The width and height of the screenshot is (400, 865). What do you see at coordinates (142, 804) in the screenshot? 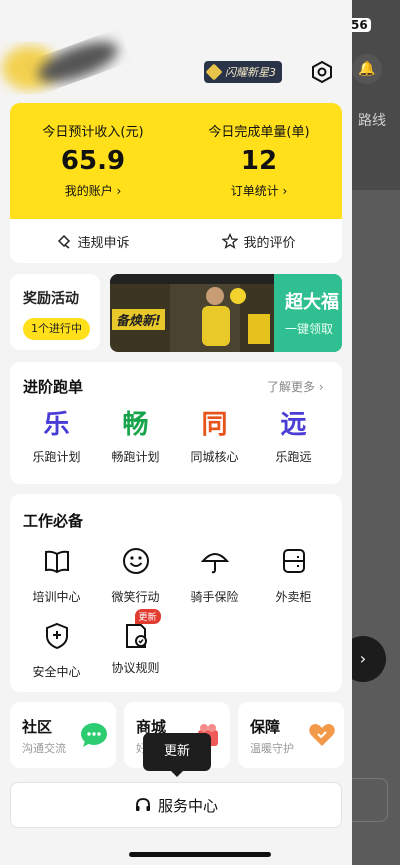
I see `headset-icon` at bounding box center [142, 804].